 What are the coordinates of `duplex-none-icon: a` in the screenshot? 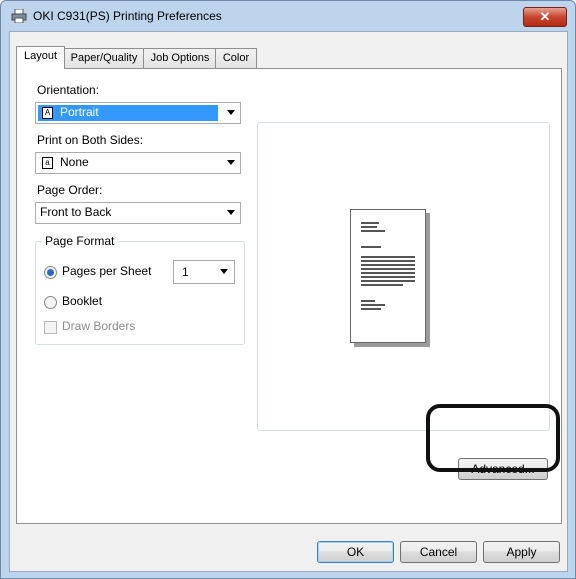 It's located at (47, 163).